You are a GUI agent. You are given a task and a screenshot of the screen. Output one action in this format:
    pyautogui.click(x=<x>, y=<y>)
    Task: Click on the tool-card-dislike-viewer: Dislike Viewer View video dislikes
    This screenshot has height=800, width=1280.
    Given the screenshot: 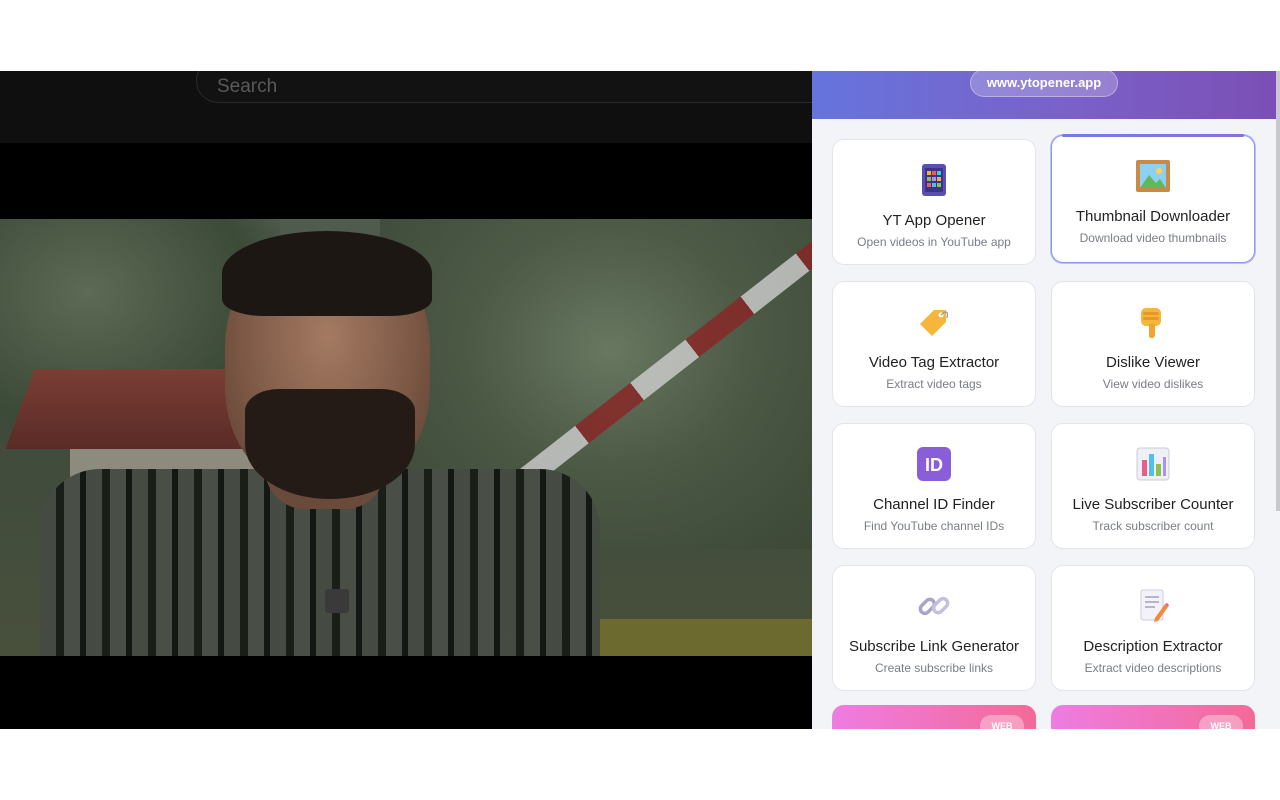 What is the action you would take?
    pyautogui.click(x=1153, y=344)
    